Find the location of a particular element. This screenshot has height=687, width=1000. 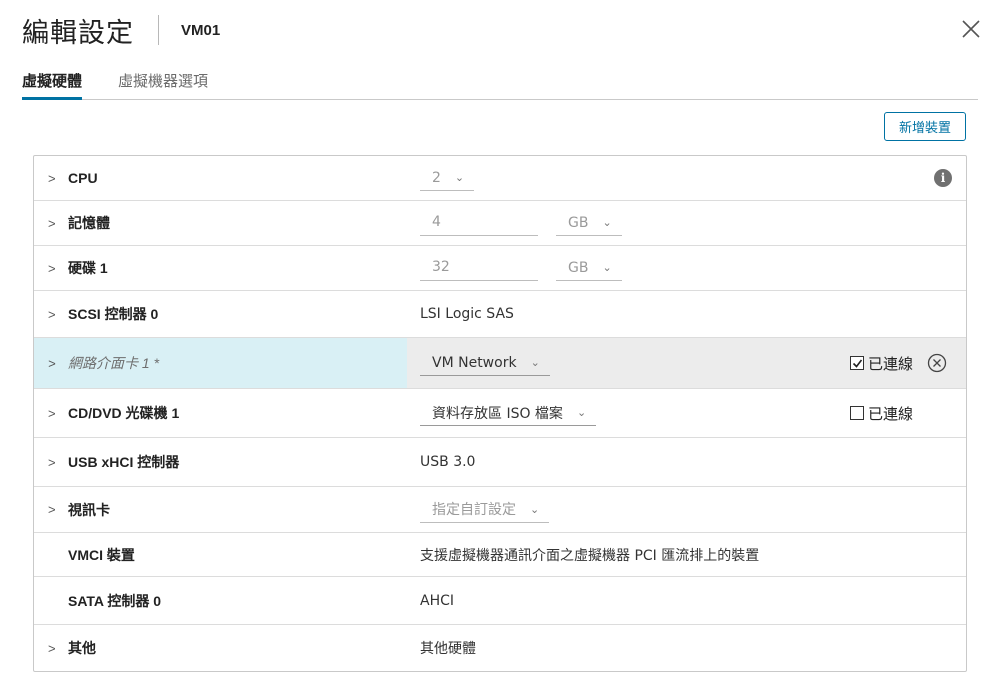

cdrom-source-select: 資料存放區 ISO 檔案 ⌄ is located at coordinates (508, 413).